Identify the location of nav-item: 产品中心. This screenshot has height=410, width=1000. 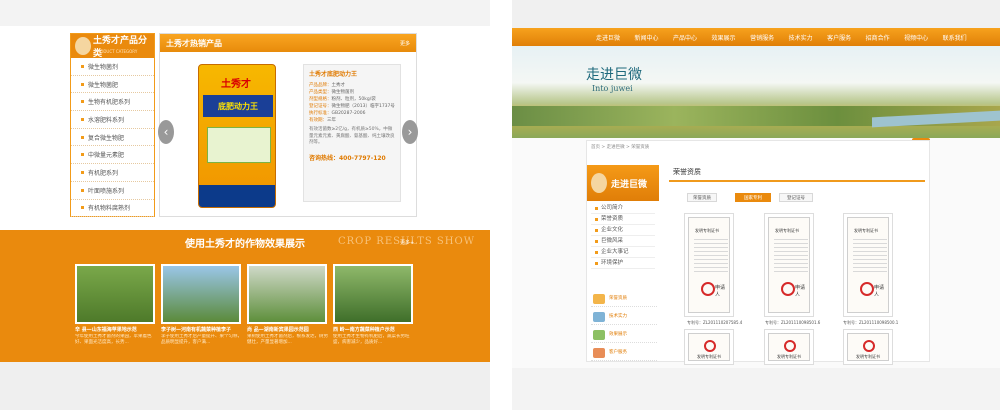
(685, 37).